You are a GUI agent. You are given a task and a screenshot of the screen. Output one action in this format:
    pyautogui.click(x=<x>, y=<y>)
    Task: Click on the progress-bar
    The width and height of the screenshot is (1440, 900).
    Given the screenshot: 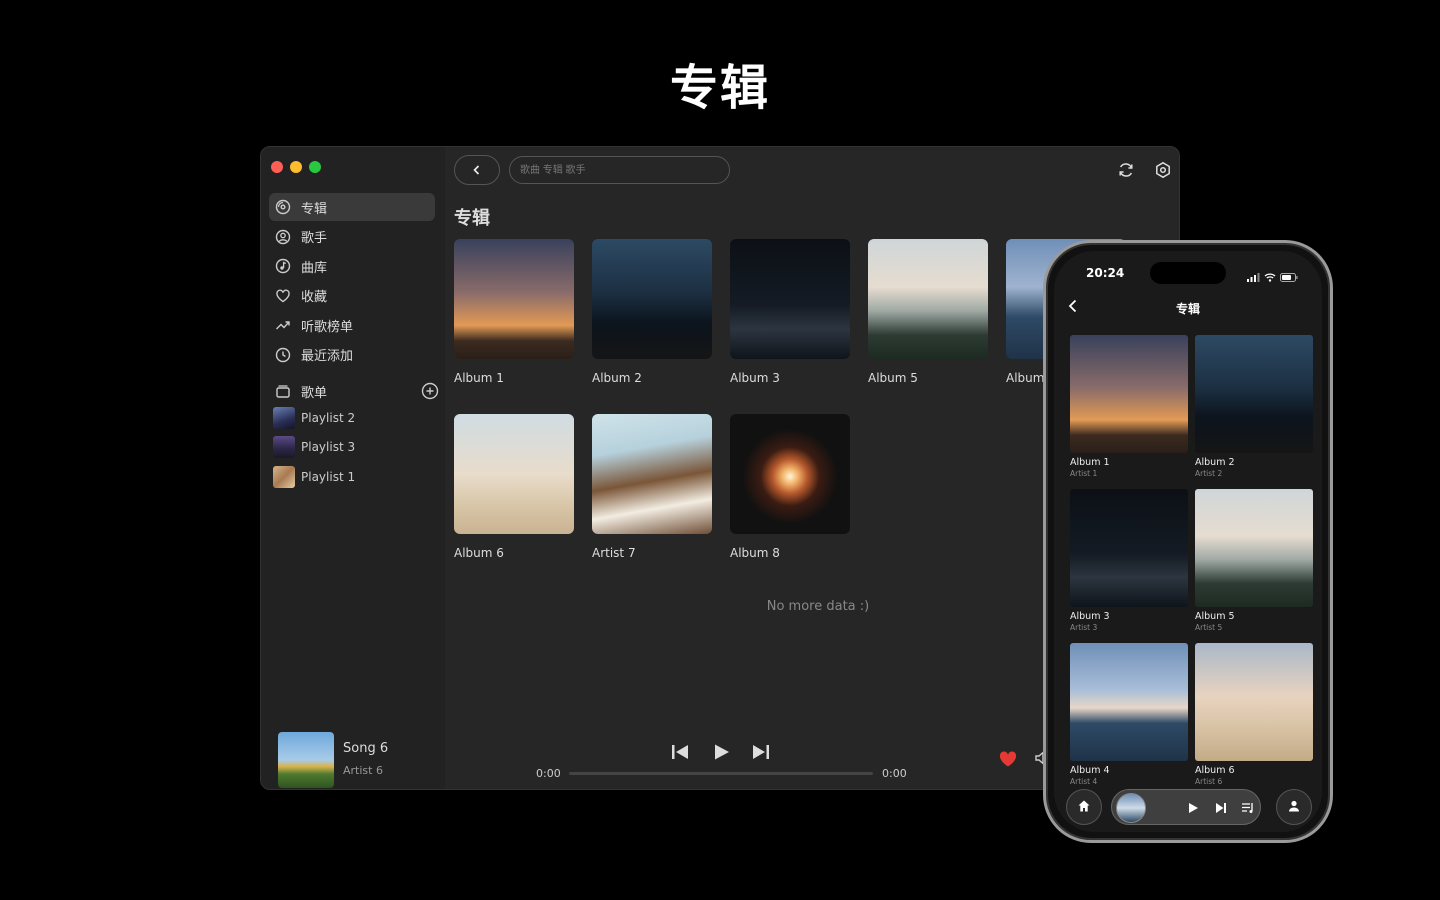 What is the action you would take?
    pyautogui.click(x=721, y=773)
    